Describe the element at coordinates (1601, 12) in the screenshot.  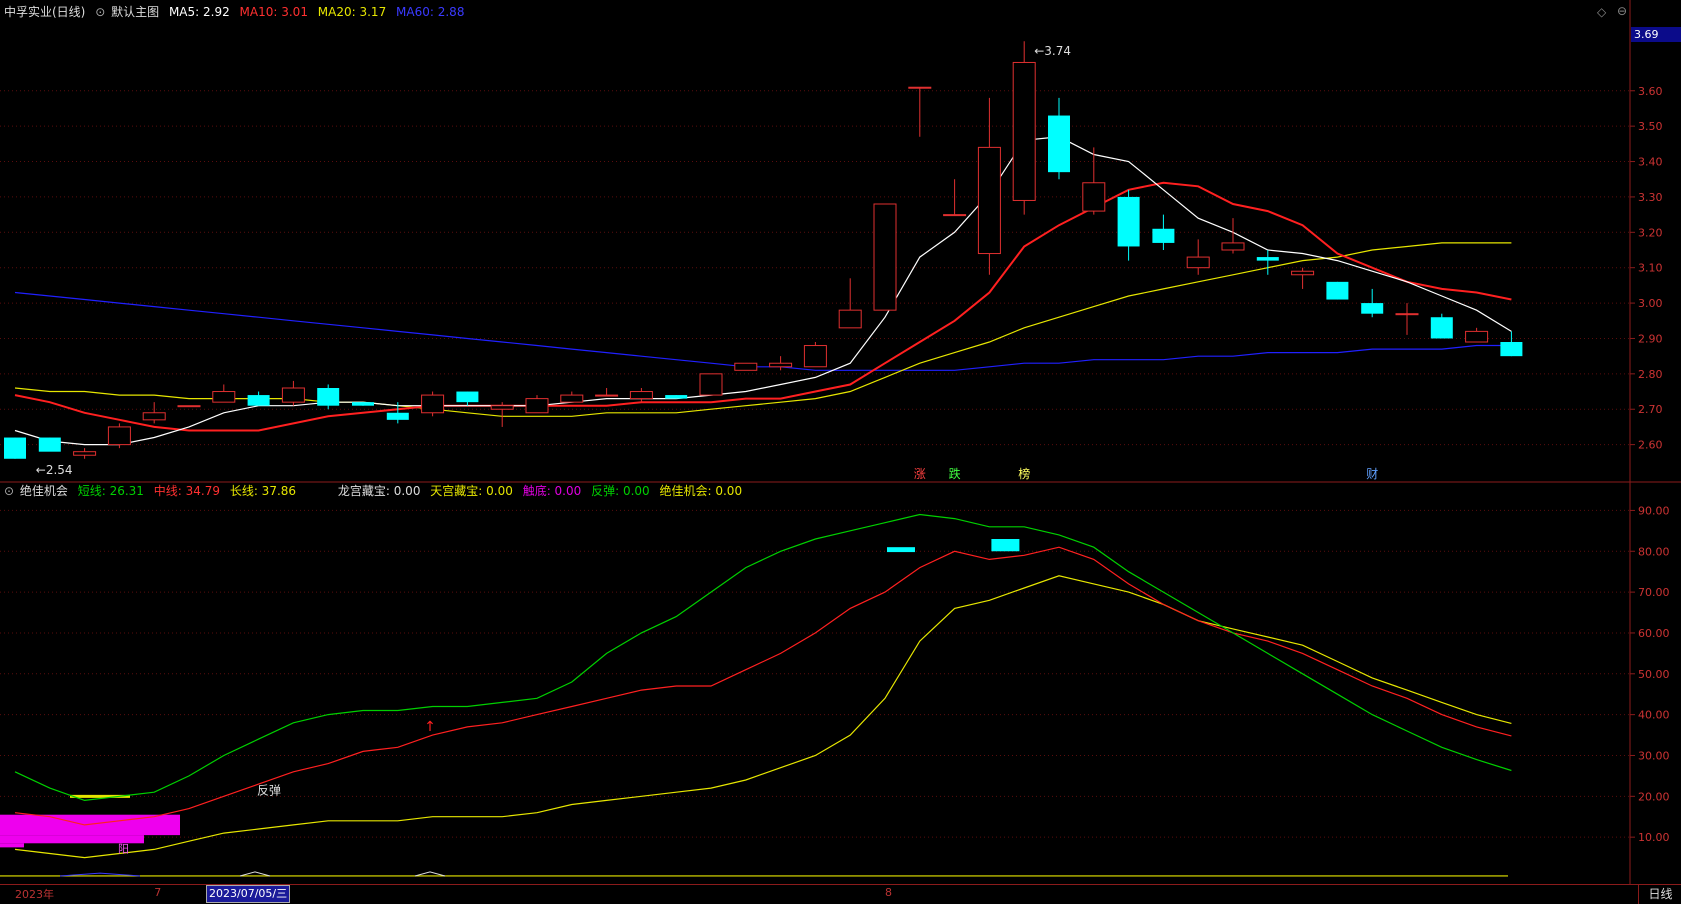
I see `diamond-icon: ◇` at that location.